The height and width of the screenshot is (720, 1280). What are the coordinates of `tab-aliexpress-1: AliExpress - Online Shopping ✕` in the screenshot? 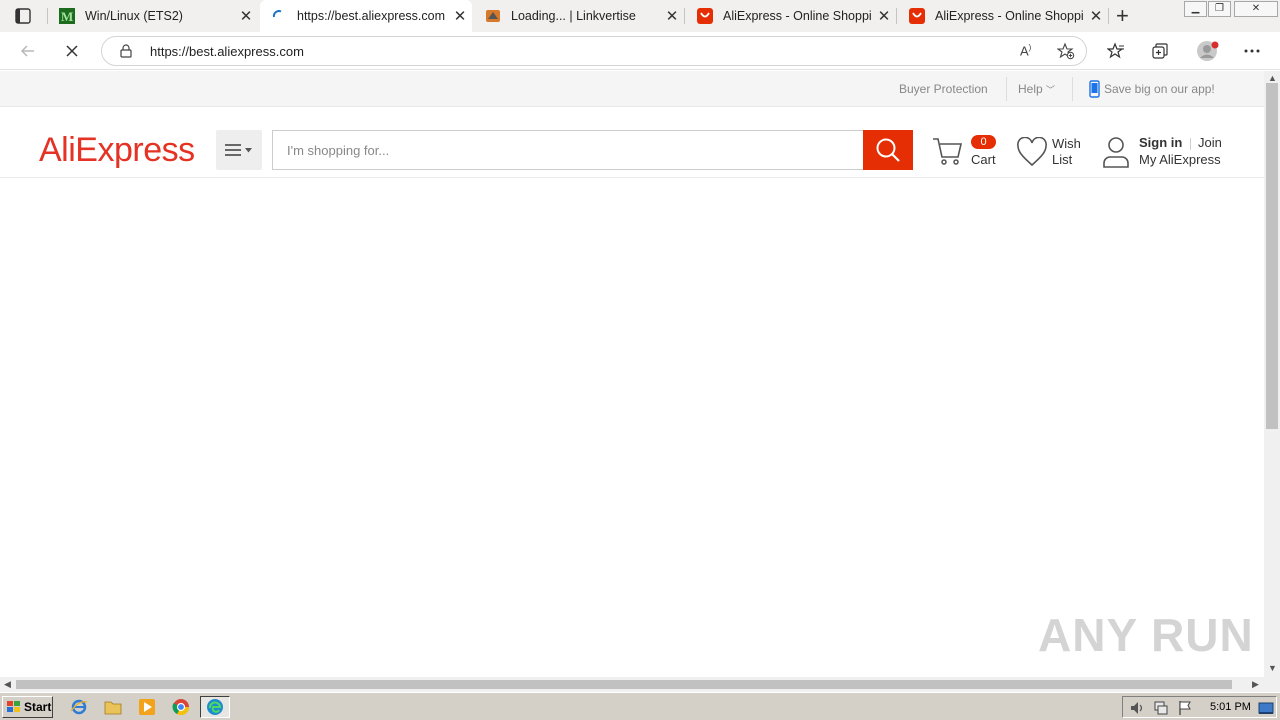 It's located at (791, 16).